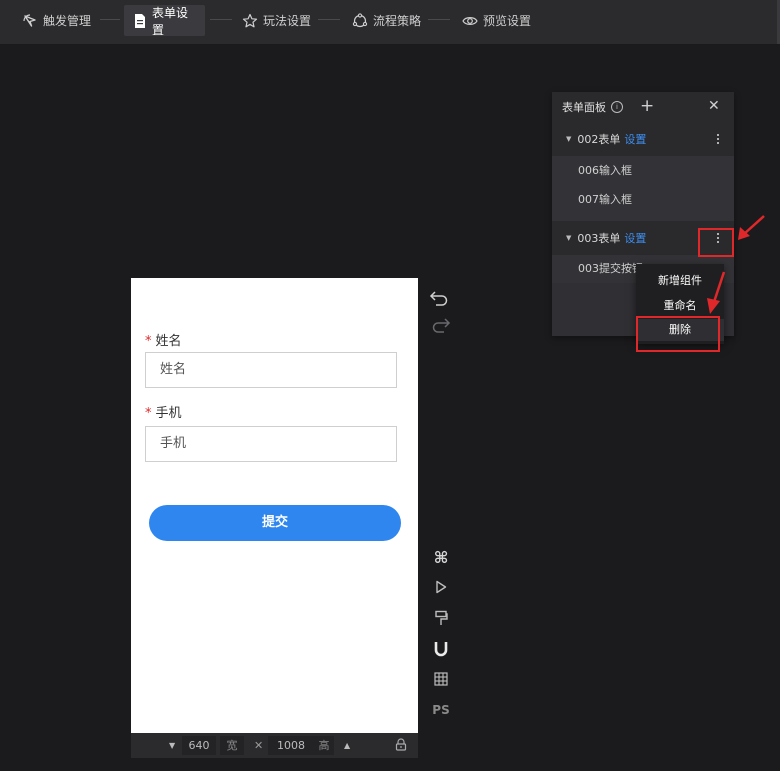  Describe the element at coordinates (507, 21) in the screenshot. I see `step-label: 预览设置` at that location.